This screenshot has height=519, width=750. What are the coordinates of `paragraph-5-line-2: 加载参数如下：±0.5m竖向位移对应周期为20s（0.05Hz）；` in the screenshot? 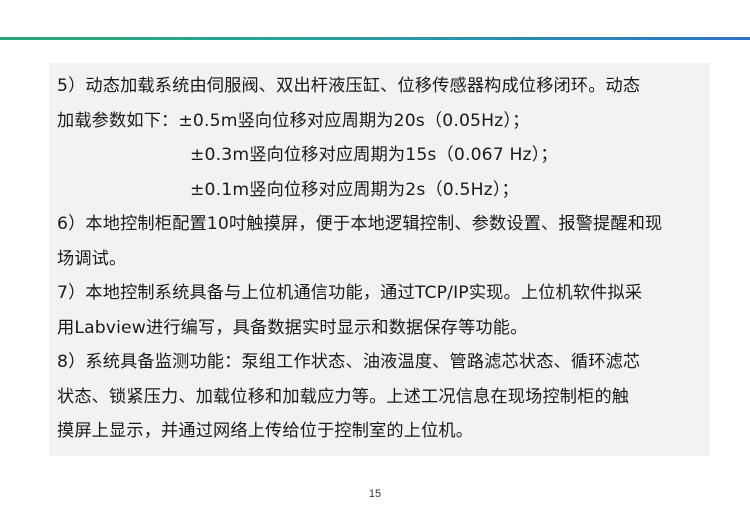 It's located at (293, 120).